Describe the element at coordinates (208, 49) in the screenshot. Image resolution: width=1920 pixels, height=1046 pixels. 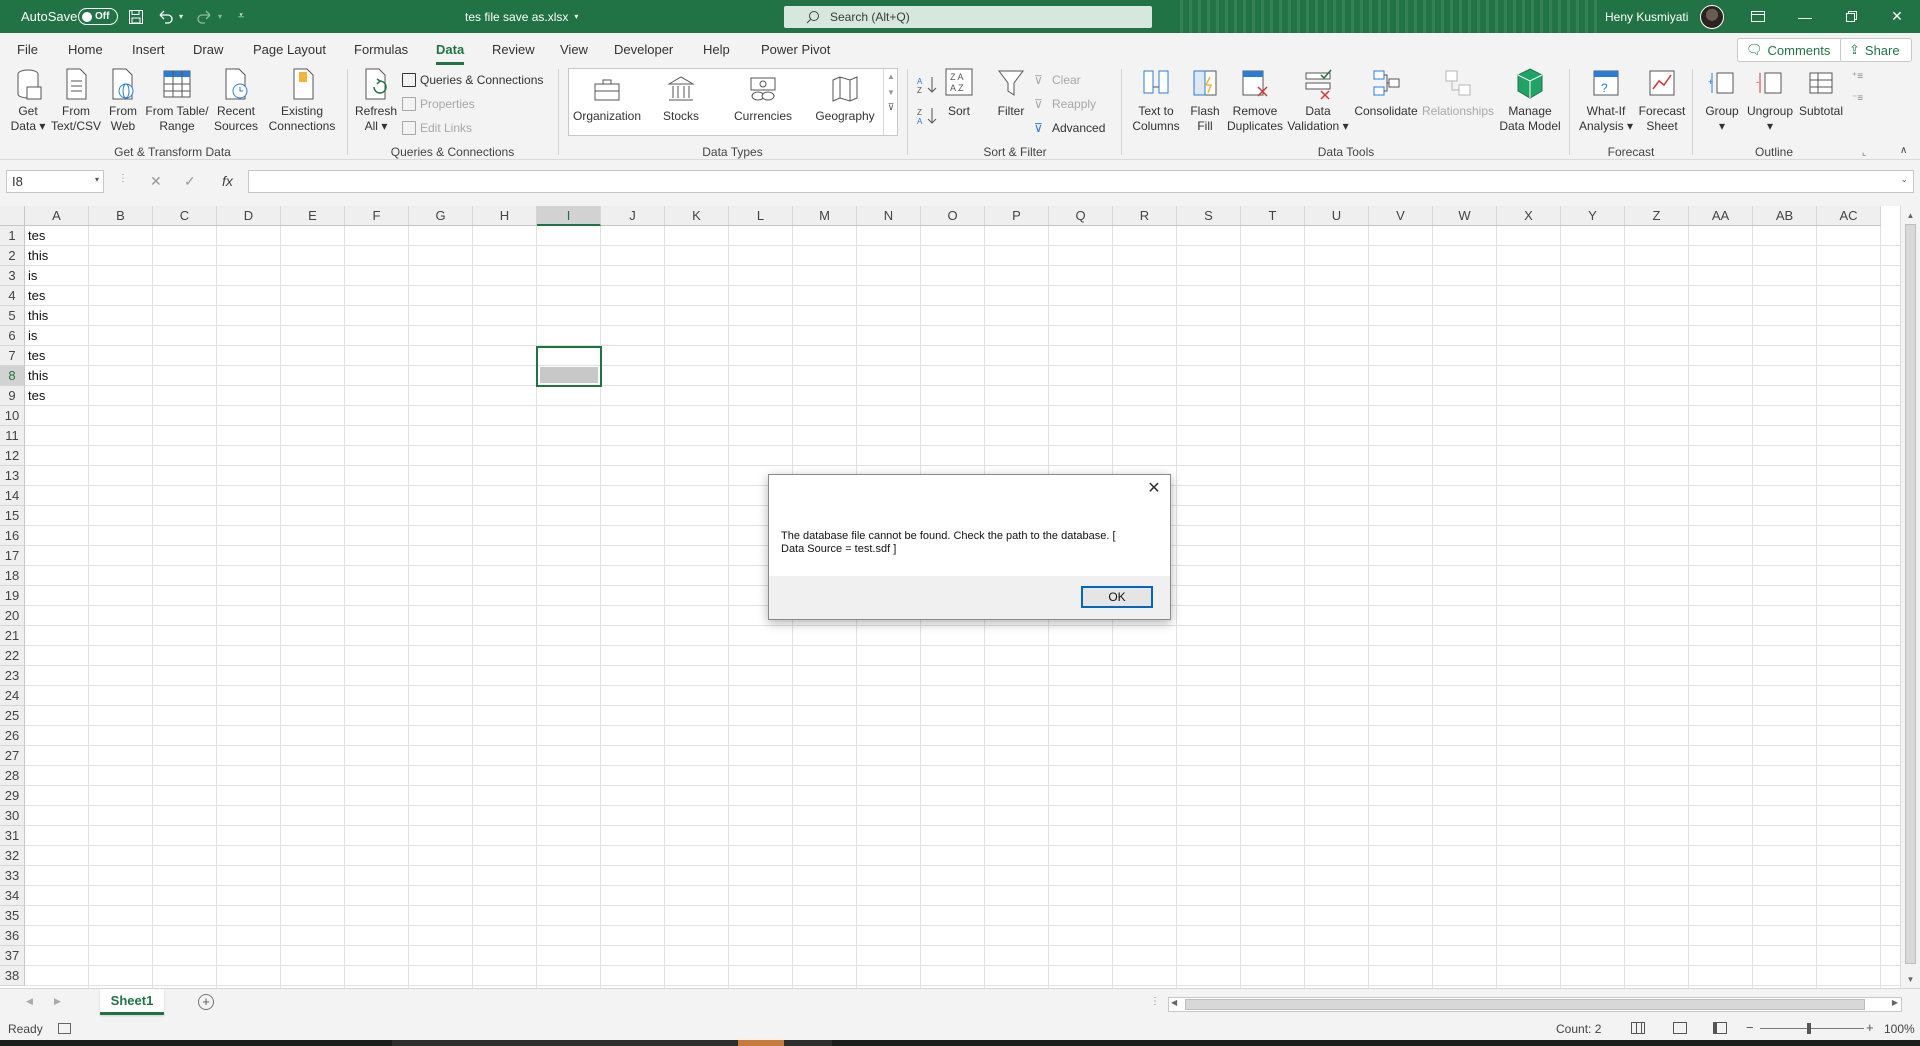
I see `tab-draw: Draw` at that location.